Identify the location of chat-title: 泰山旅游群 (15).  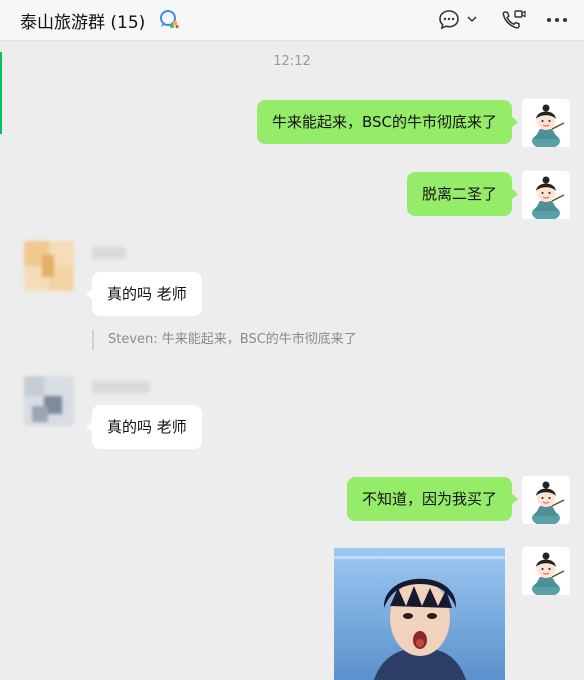
(82, 20).